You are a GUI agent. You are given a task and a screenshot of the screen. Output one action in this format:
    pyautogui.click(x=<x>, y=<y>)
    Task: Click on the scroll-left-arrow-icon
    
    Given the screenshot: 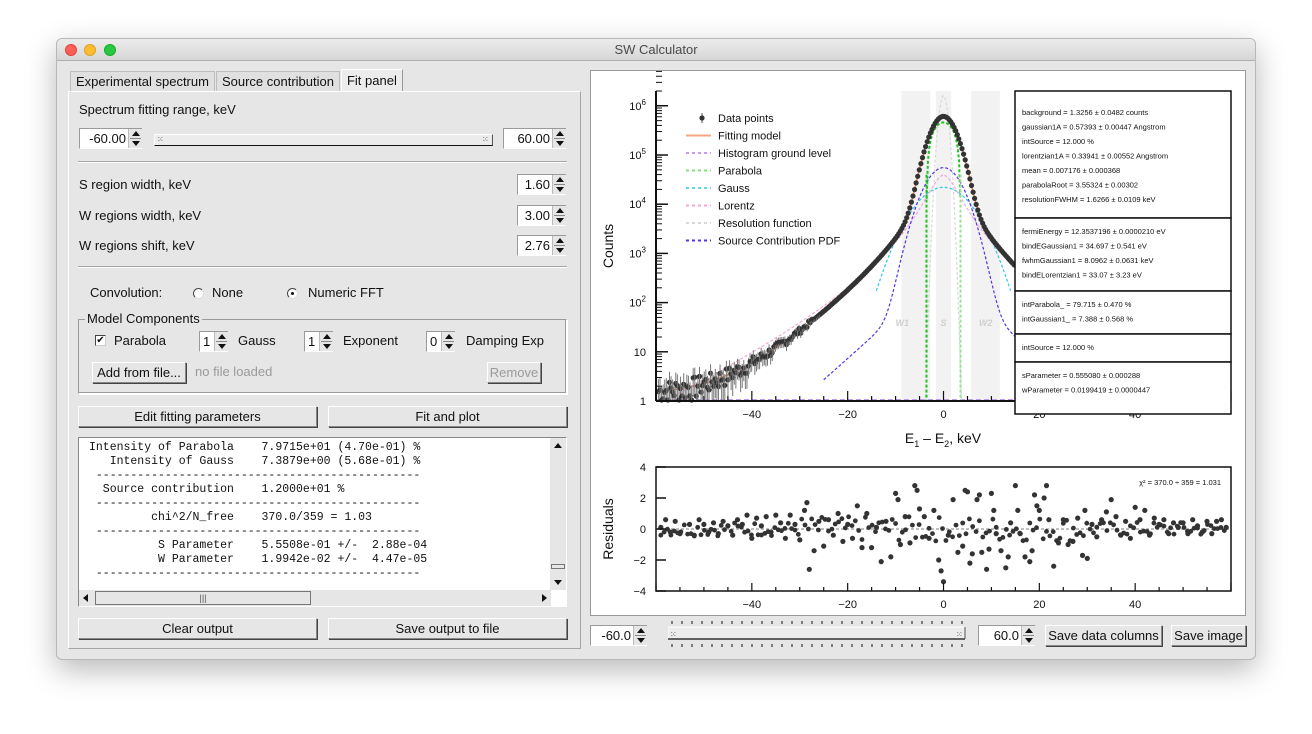 What is the action you would take?
    pyautogui.click(x=85, y=598)
    